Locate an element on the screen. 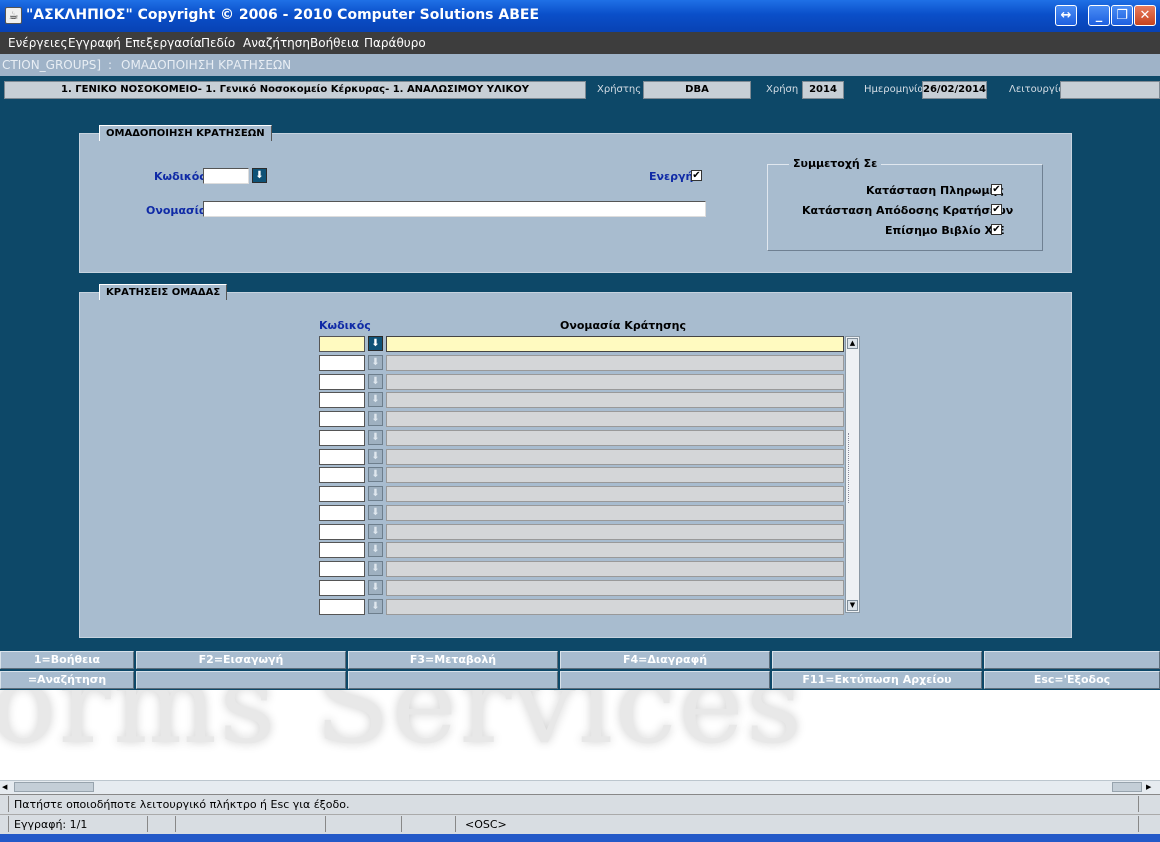  fkey-print-file: F11=Εκτύπωση Αρχείου is located at coordinates (877, 680).